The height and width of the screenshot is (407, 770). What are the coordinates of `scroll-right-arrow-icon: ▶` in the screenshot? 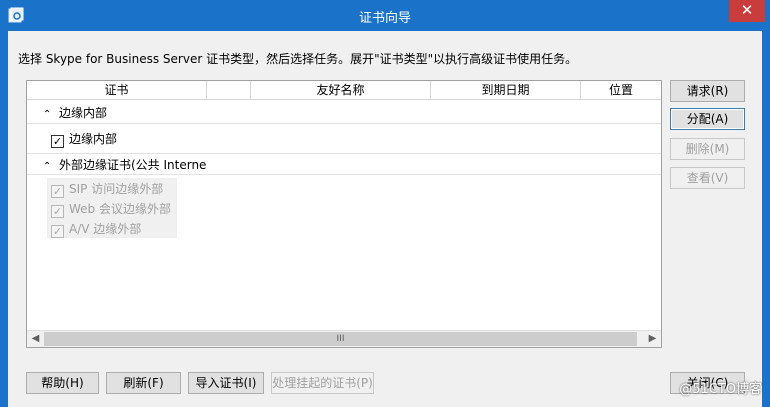 It's located at (652, 339).